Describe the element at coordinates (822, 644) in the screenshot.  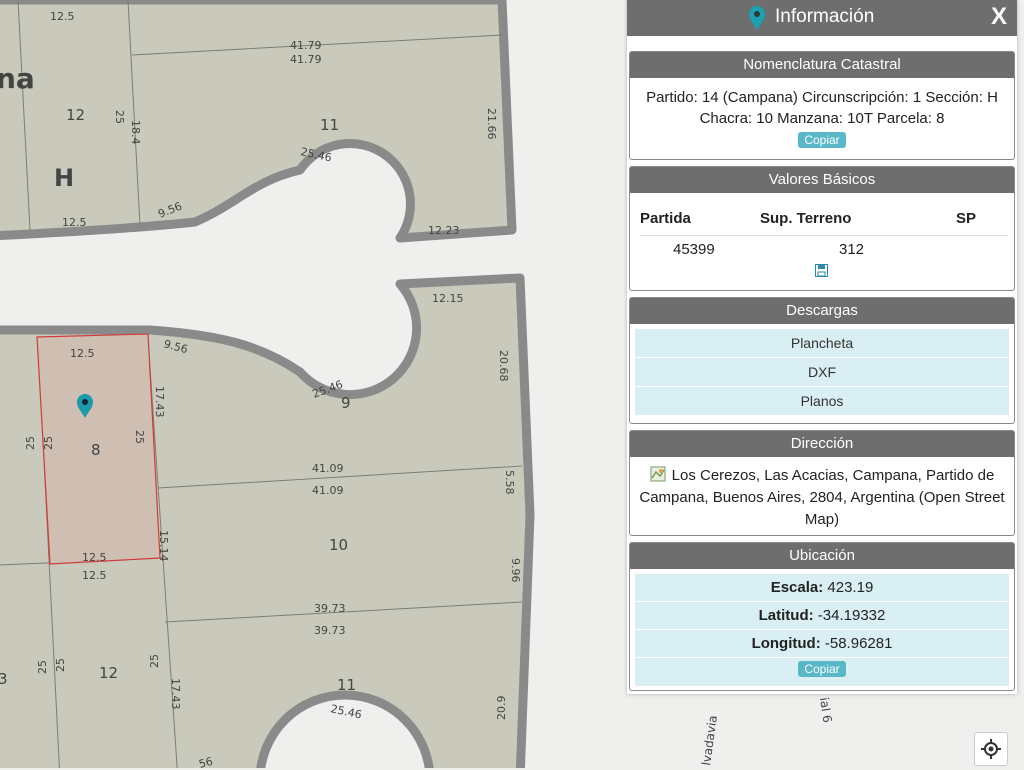
I see `longitude-row: Longitud: -58.96281` at that location.